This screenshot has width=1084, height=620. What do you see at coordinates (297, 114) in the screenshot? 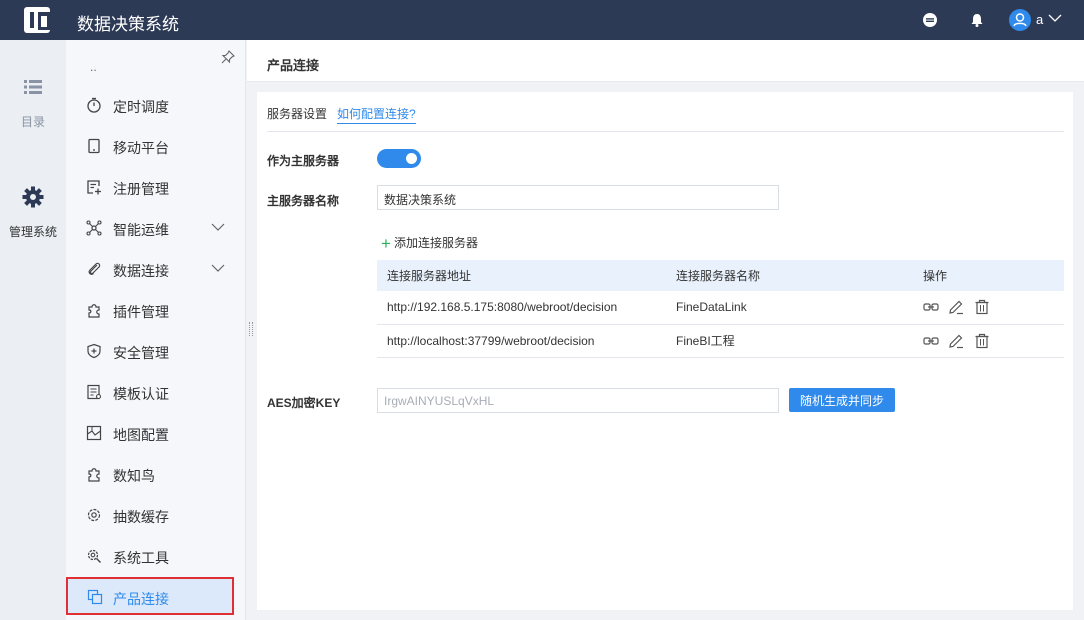
I see `server-settings-label: 服务器设置` at bounding box center [297, 114].